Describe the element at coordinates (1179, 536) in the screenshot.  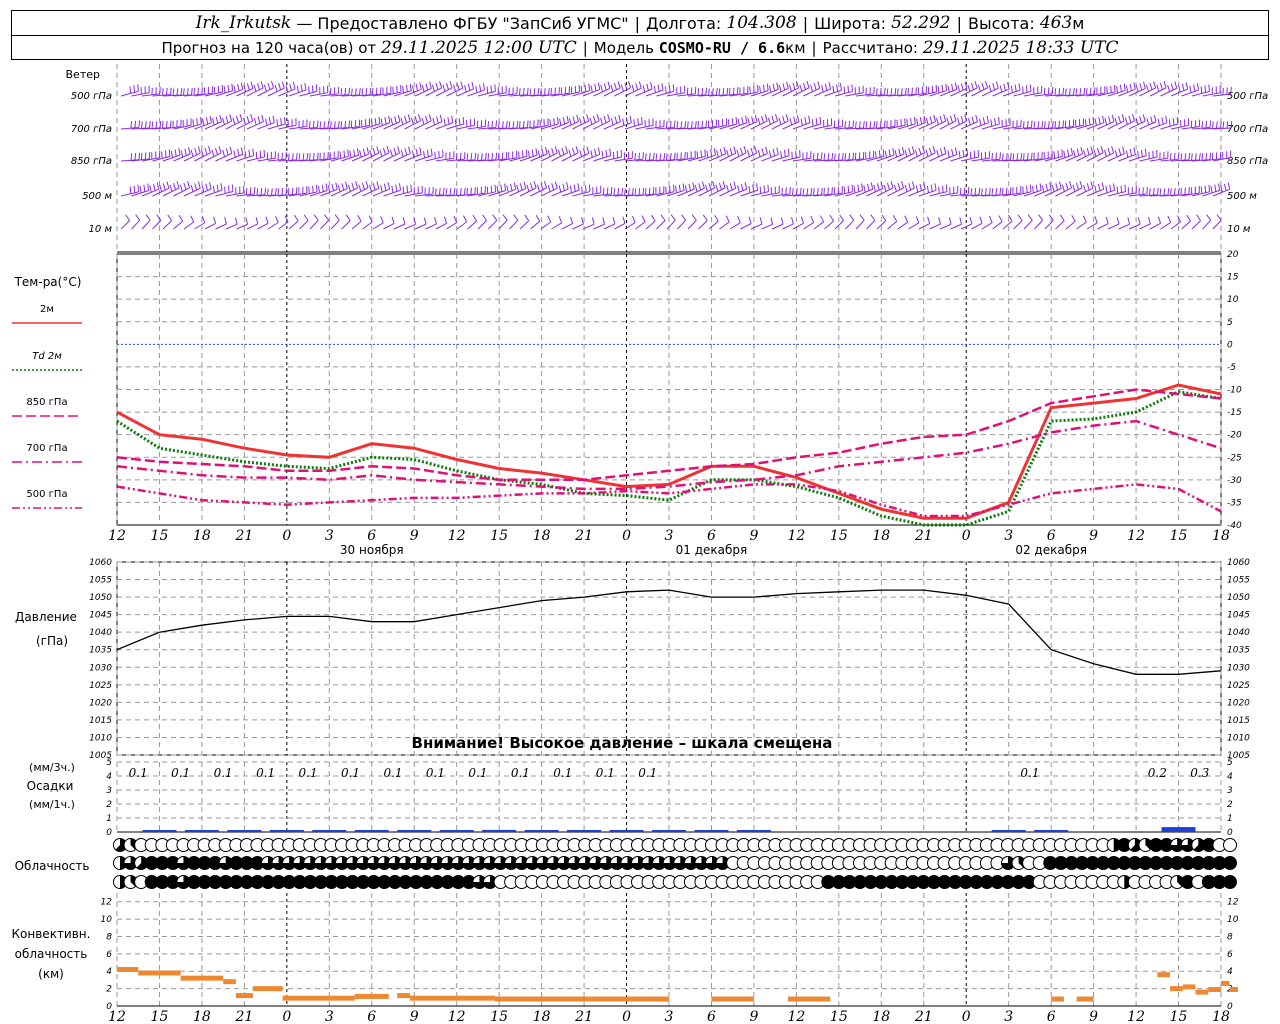
I see `temp-hour-label: 15` at that location.